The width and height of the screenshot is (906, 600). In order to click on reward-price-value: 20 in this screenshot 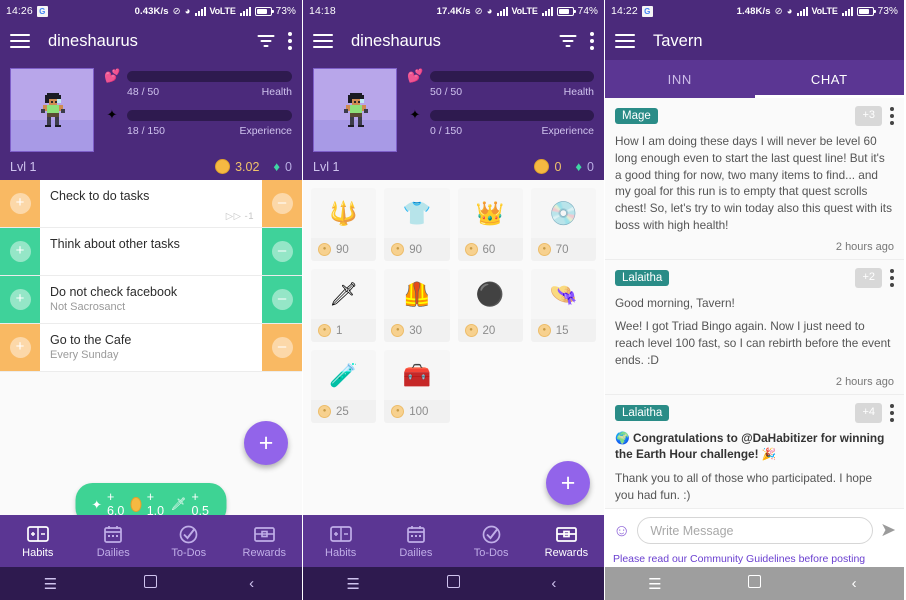, I will do `click(489, 330)`.